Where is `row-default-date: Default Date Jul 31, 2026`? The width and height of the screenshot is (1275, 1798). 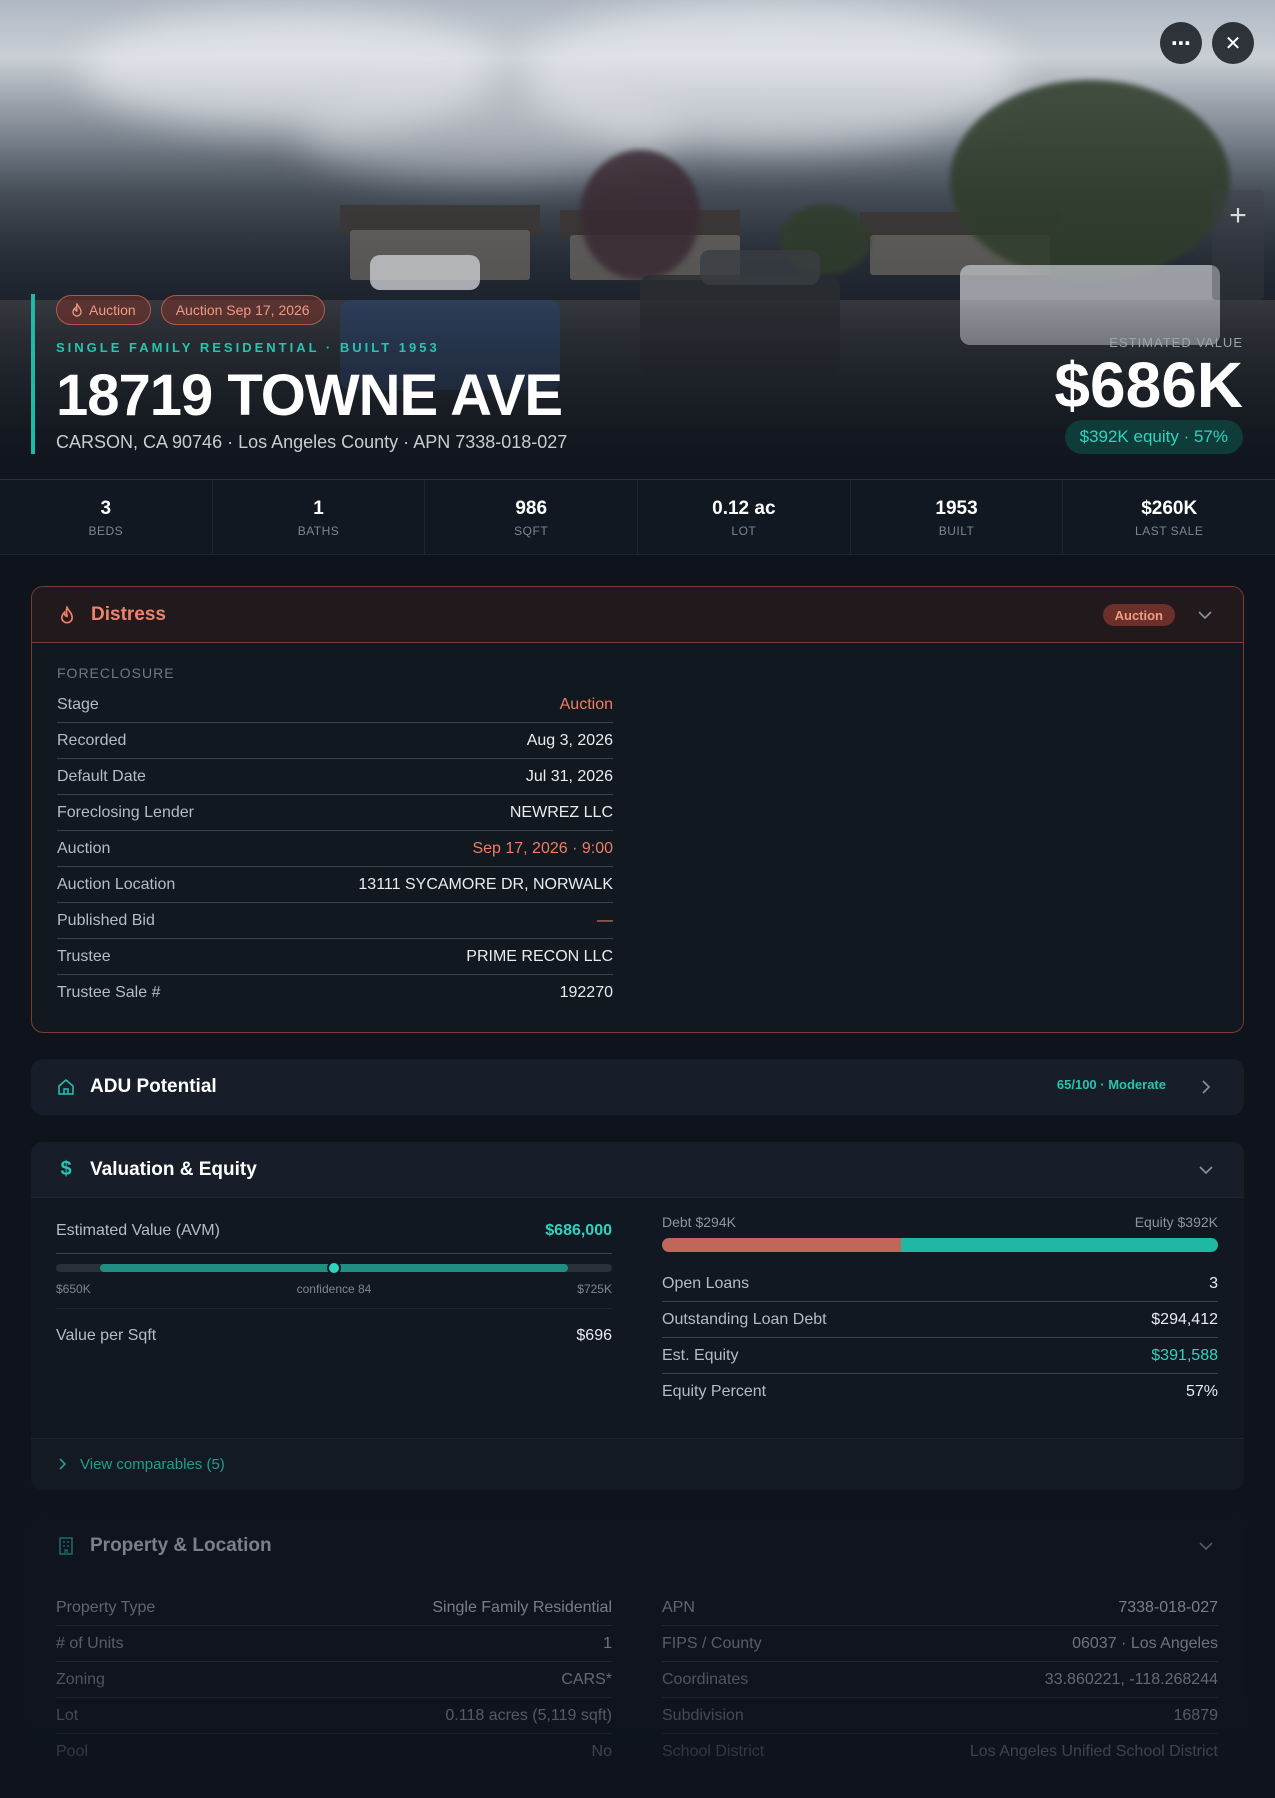
row-default-date: Default Date Jul 31, 2026 is located at coordinates (335, 777).